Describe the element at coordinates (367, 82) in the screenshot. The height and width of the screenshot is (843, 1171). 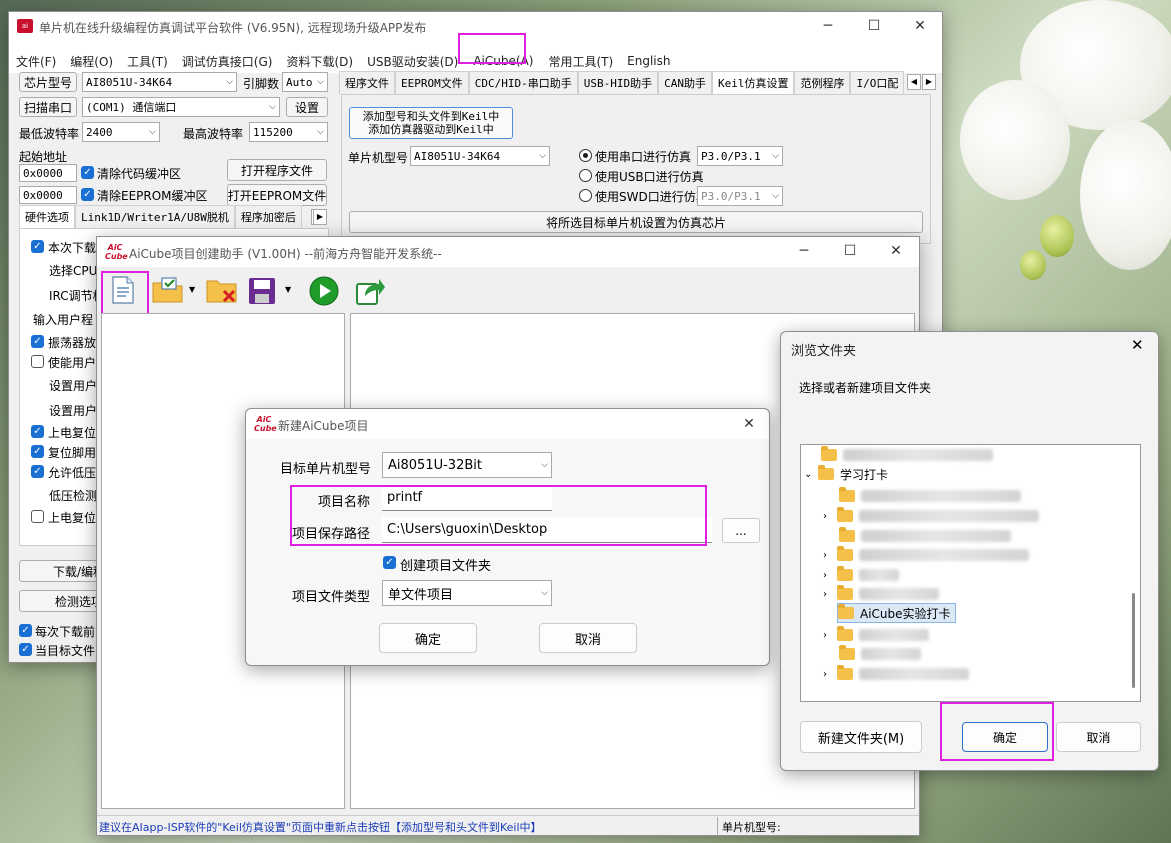
I see `tab-program-file: 程序文件` at that location.